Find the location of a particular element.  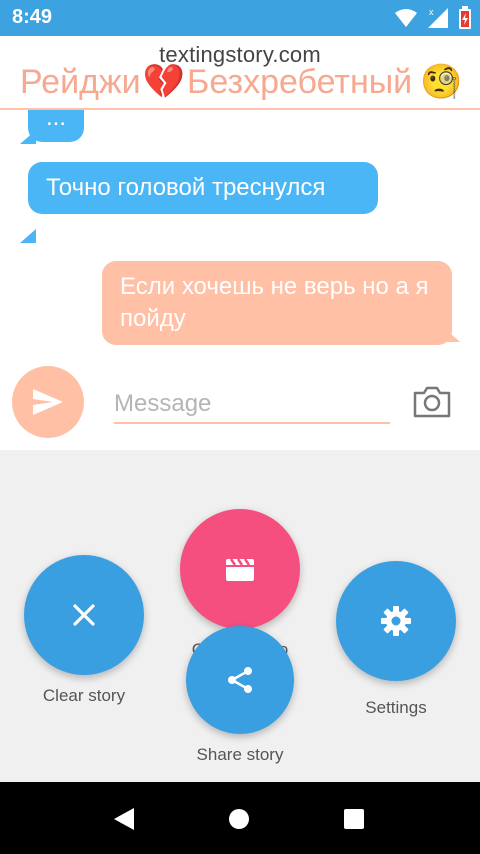

cell-signal-icon: x is located at coordinates (438, 17).